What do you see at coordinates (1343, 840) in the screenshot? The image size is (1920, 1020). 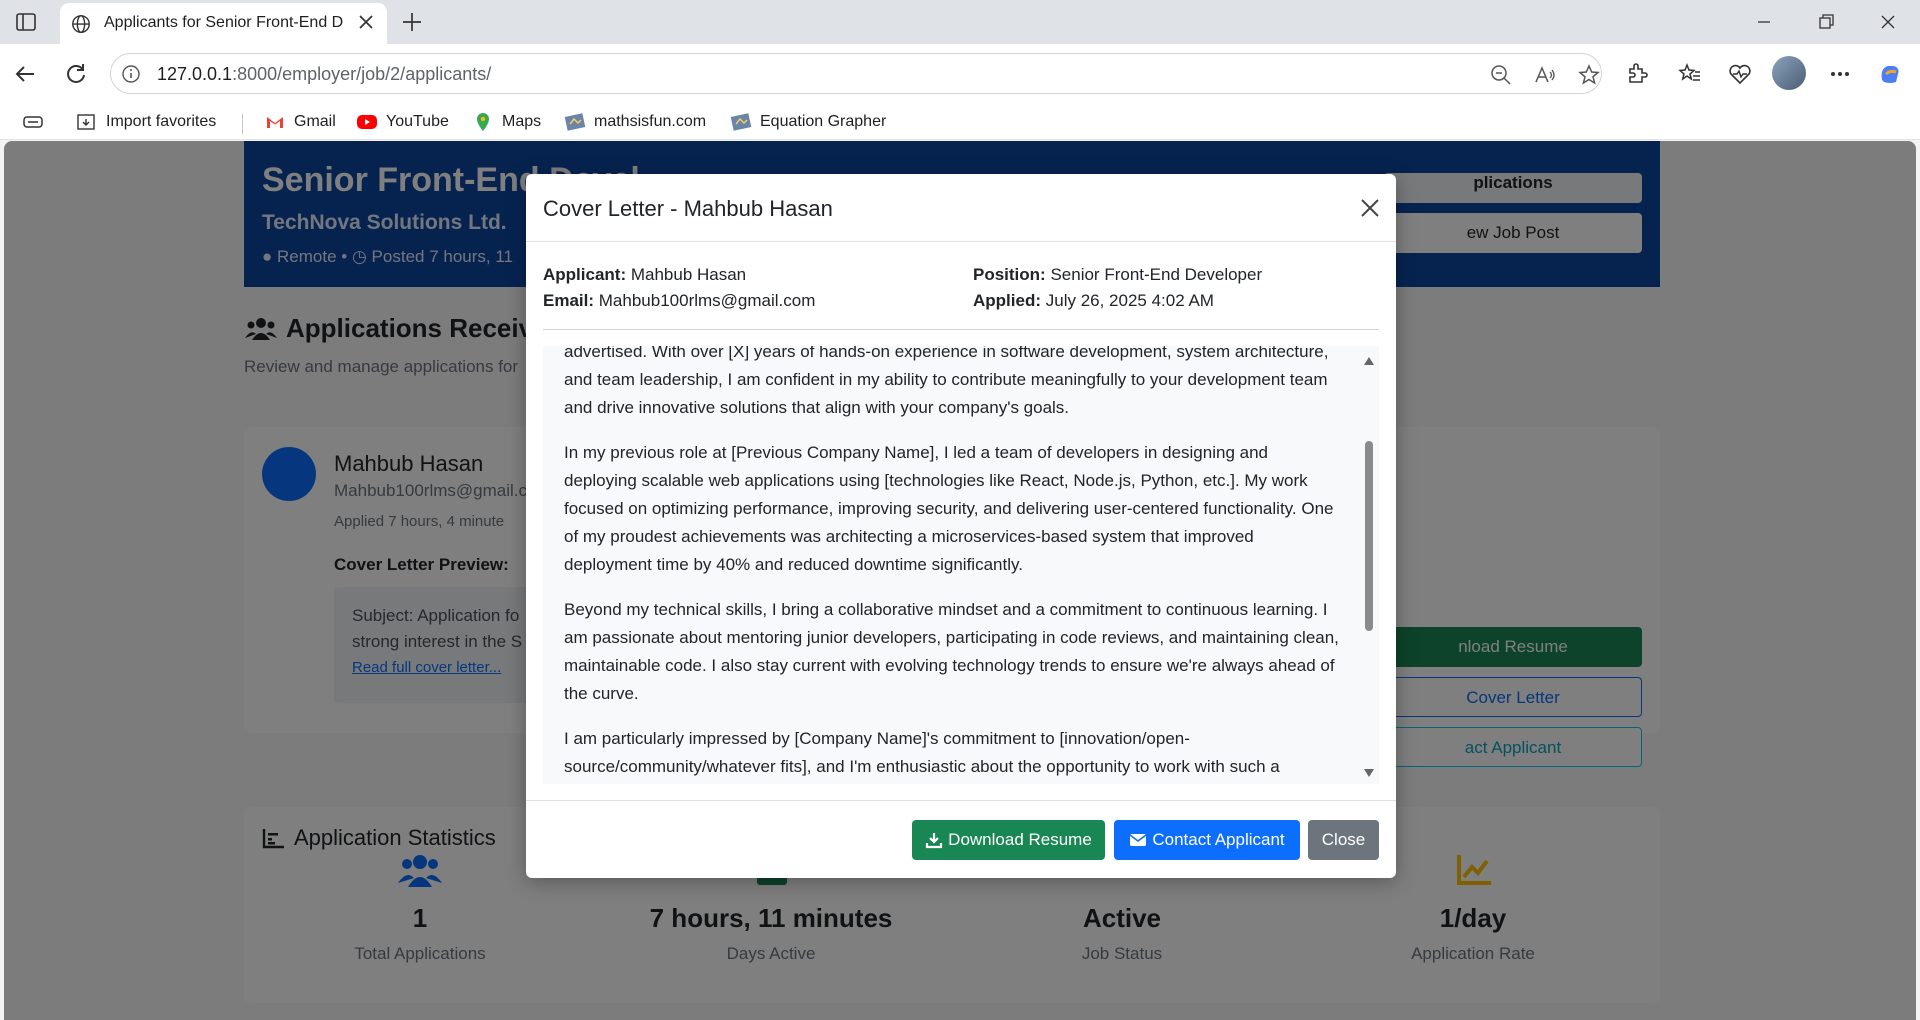 I see `modal-close-button: Close` at bounding box center [1343, 840].